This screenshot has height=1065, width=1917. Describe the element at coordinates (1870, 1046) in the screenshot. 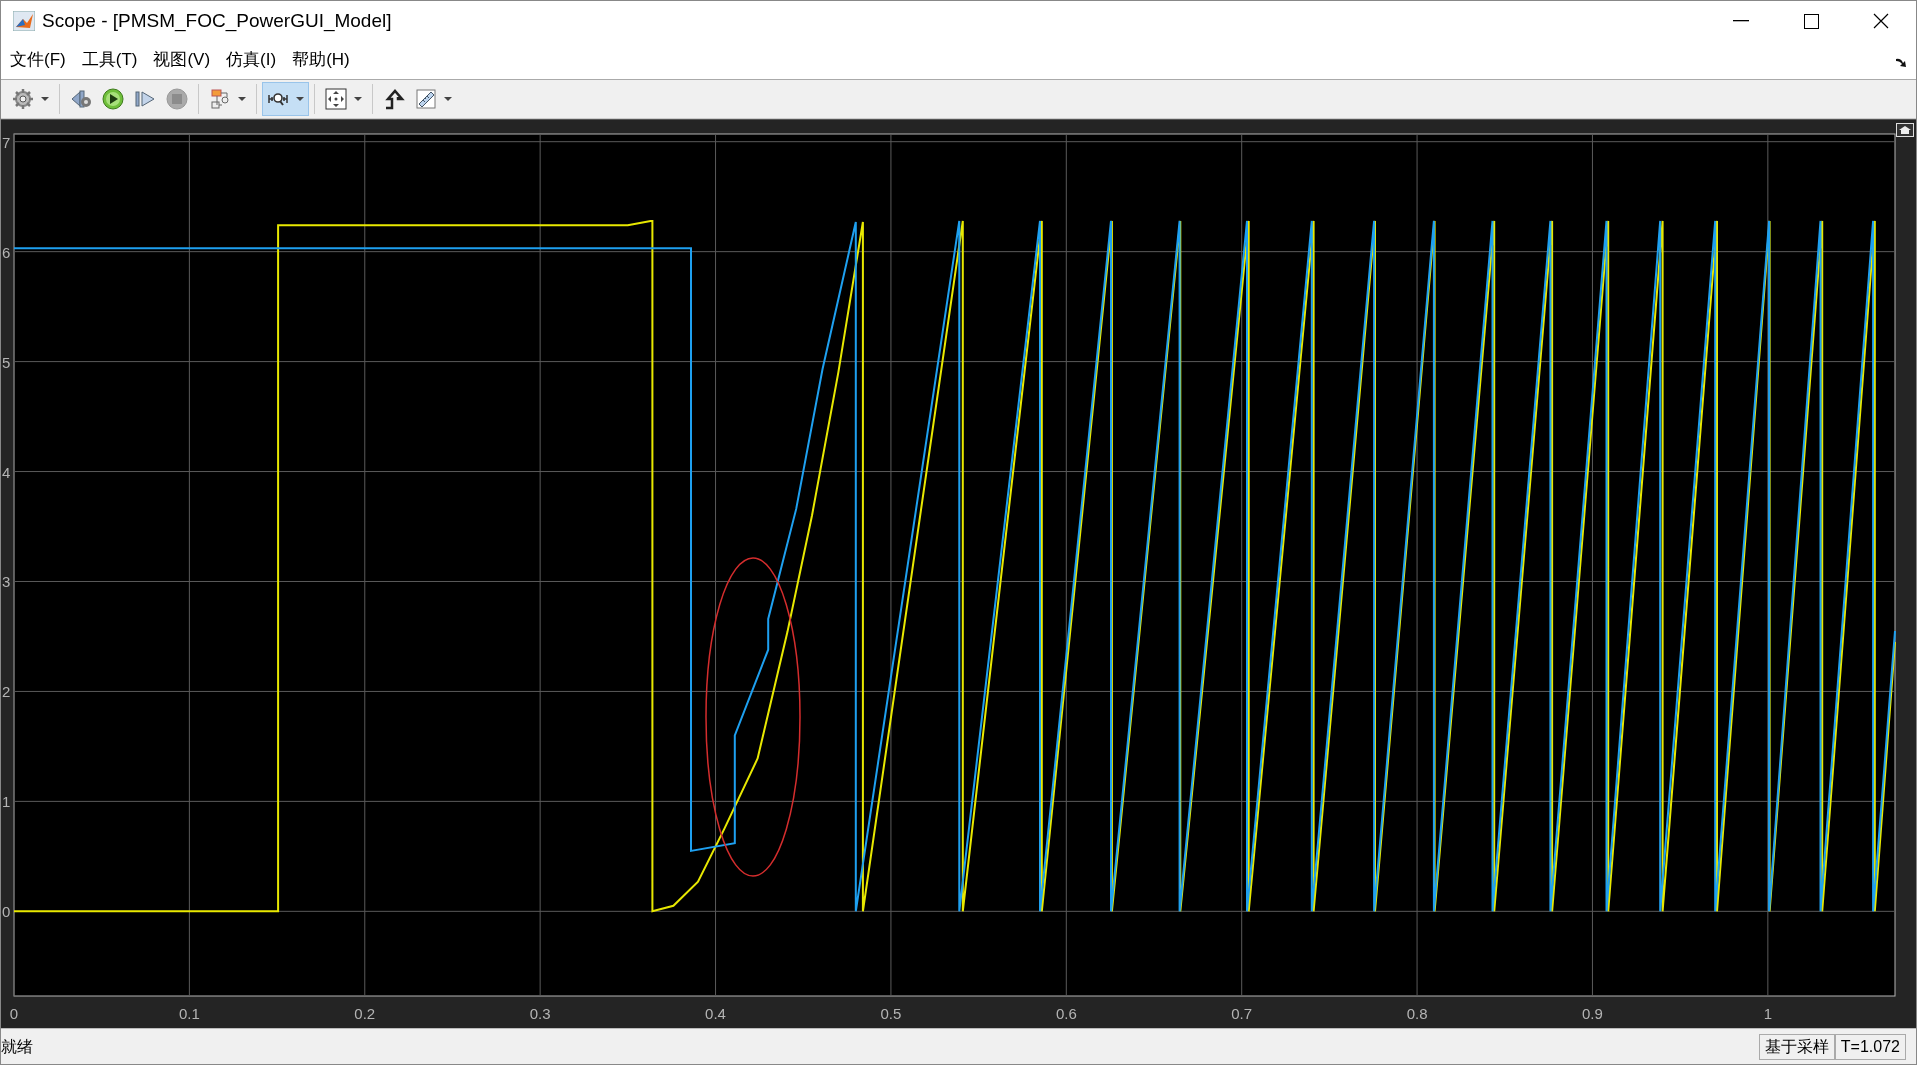

I see `status-cell: T=1.072` at that location.